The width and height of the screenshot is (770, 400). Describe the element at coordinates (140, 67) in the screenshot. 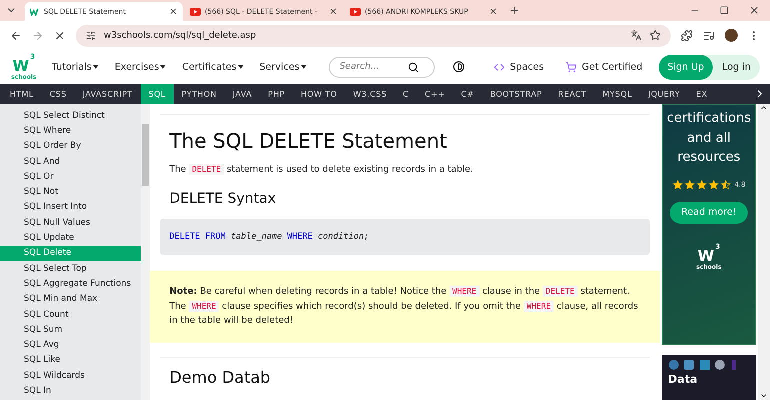

I see `menu-dropdown: Exercises` at that location.